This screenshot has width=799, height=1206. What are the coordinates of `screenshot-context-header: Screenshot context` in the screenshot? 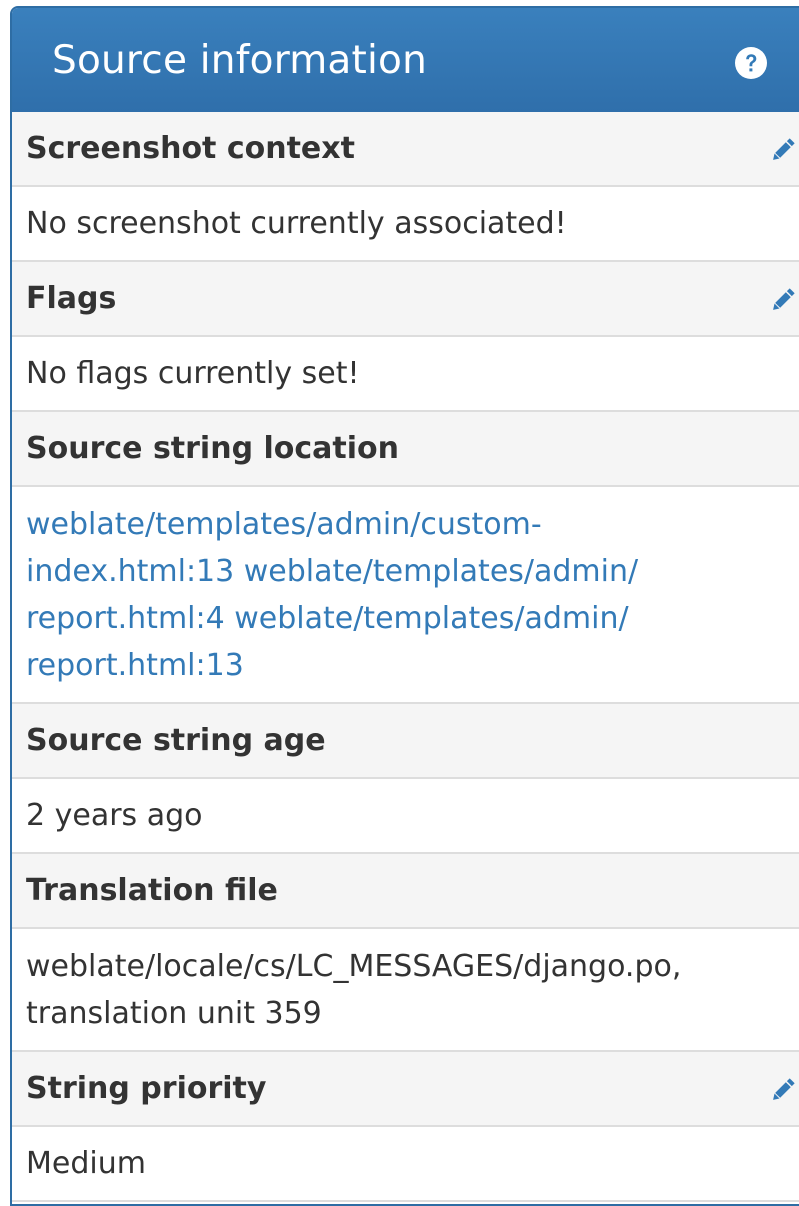 It's located at (405, 149).